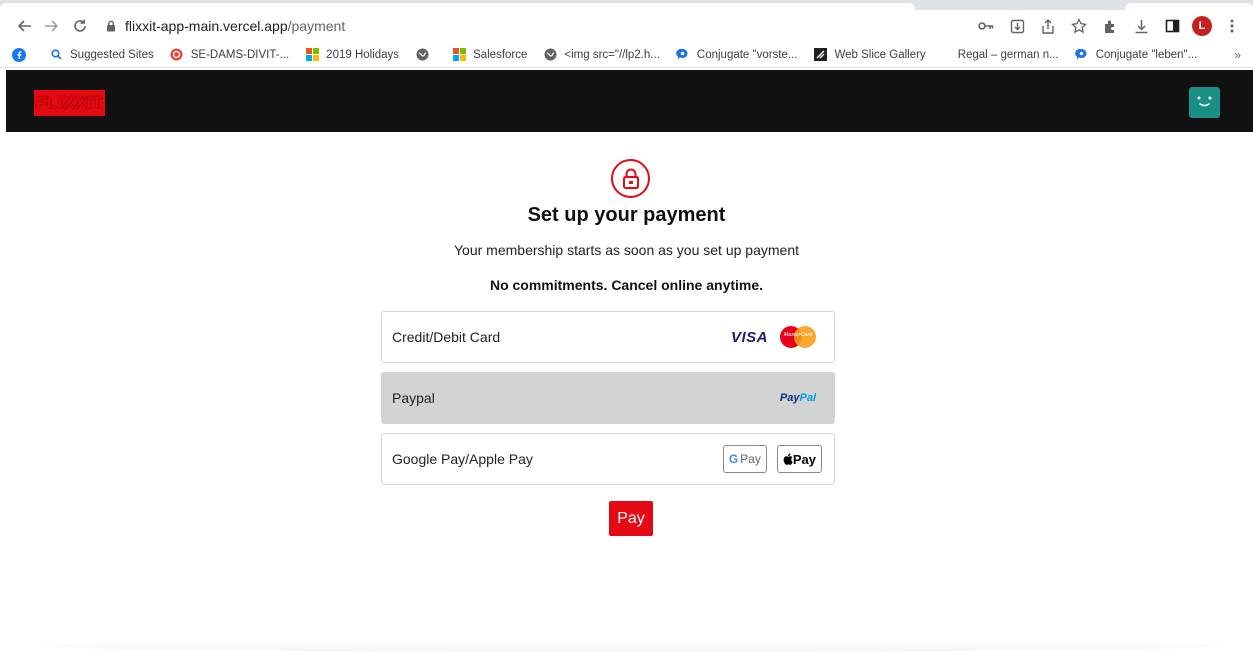  What do you see at coordinates (446, 337) in the screenshot?
I see `option-label: Credit/Debit Card` at bounding box center [446, 337].